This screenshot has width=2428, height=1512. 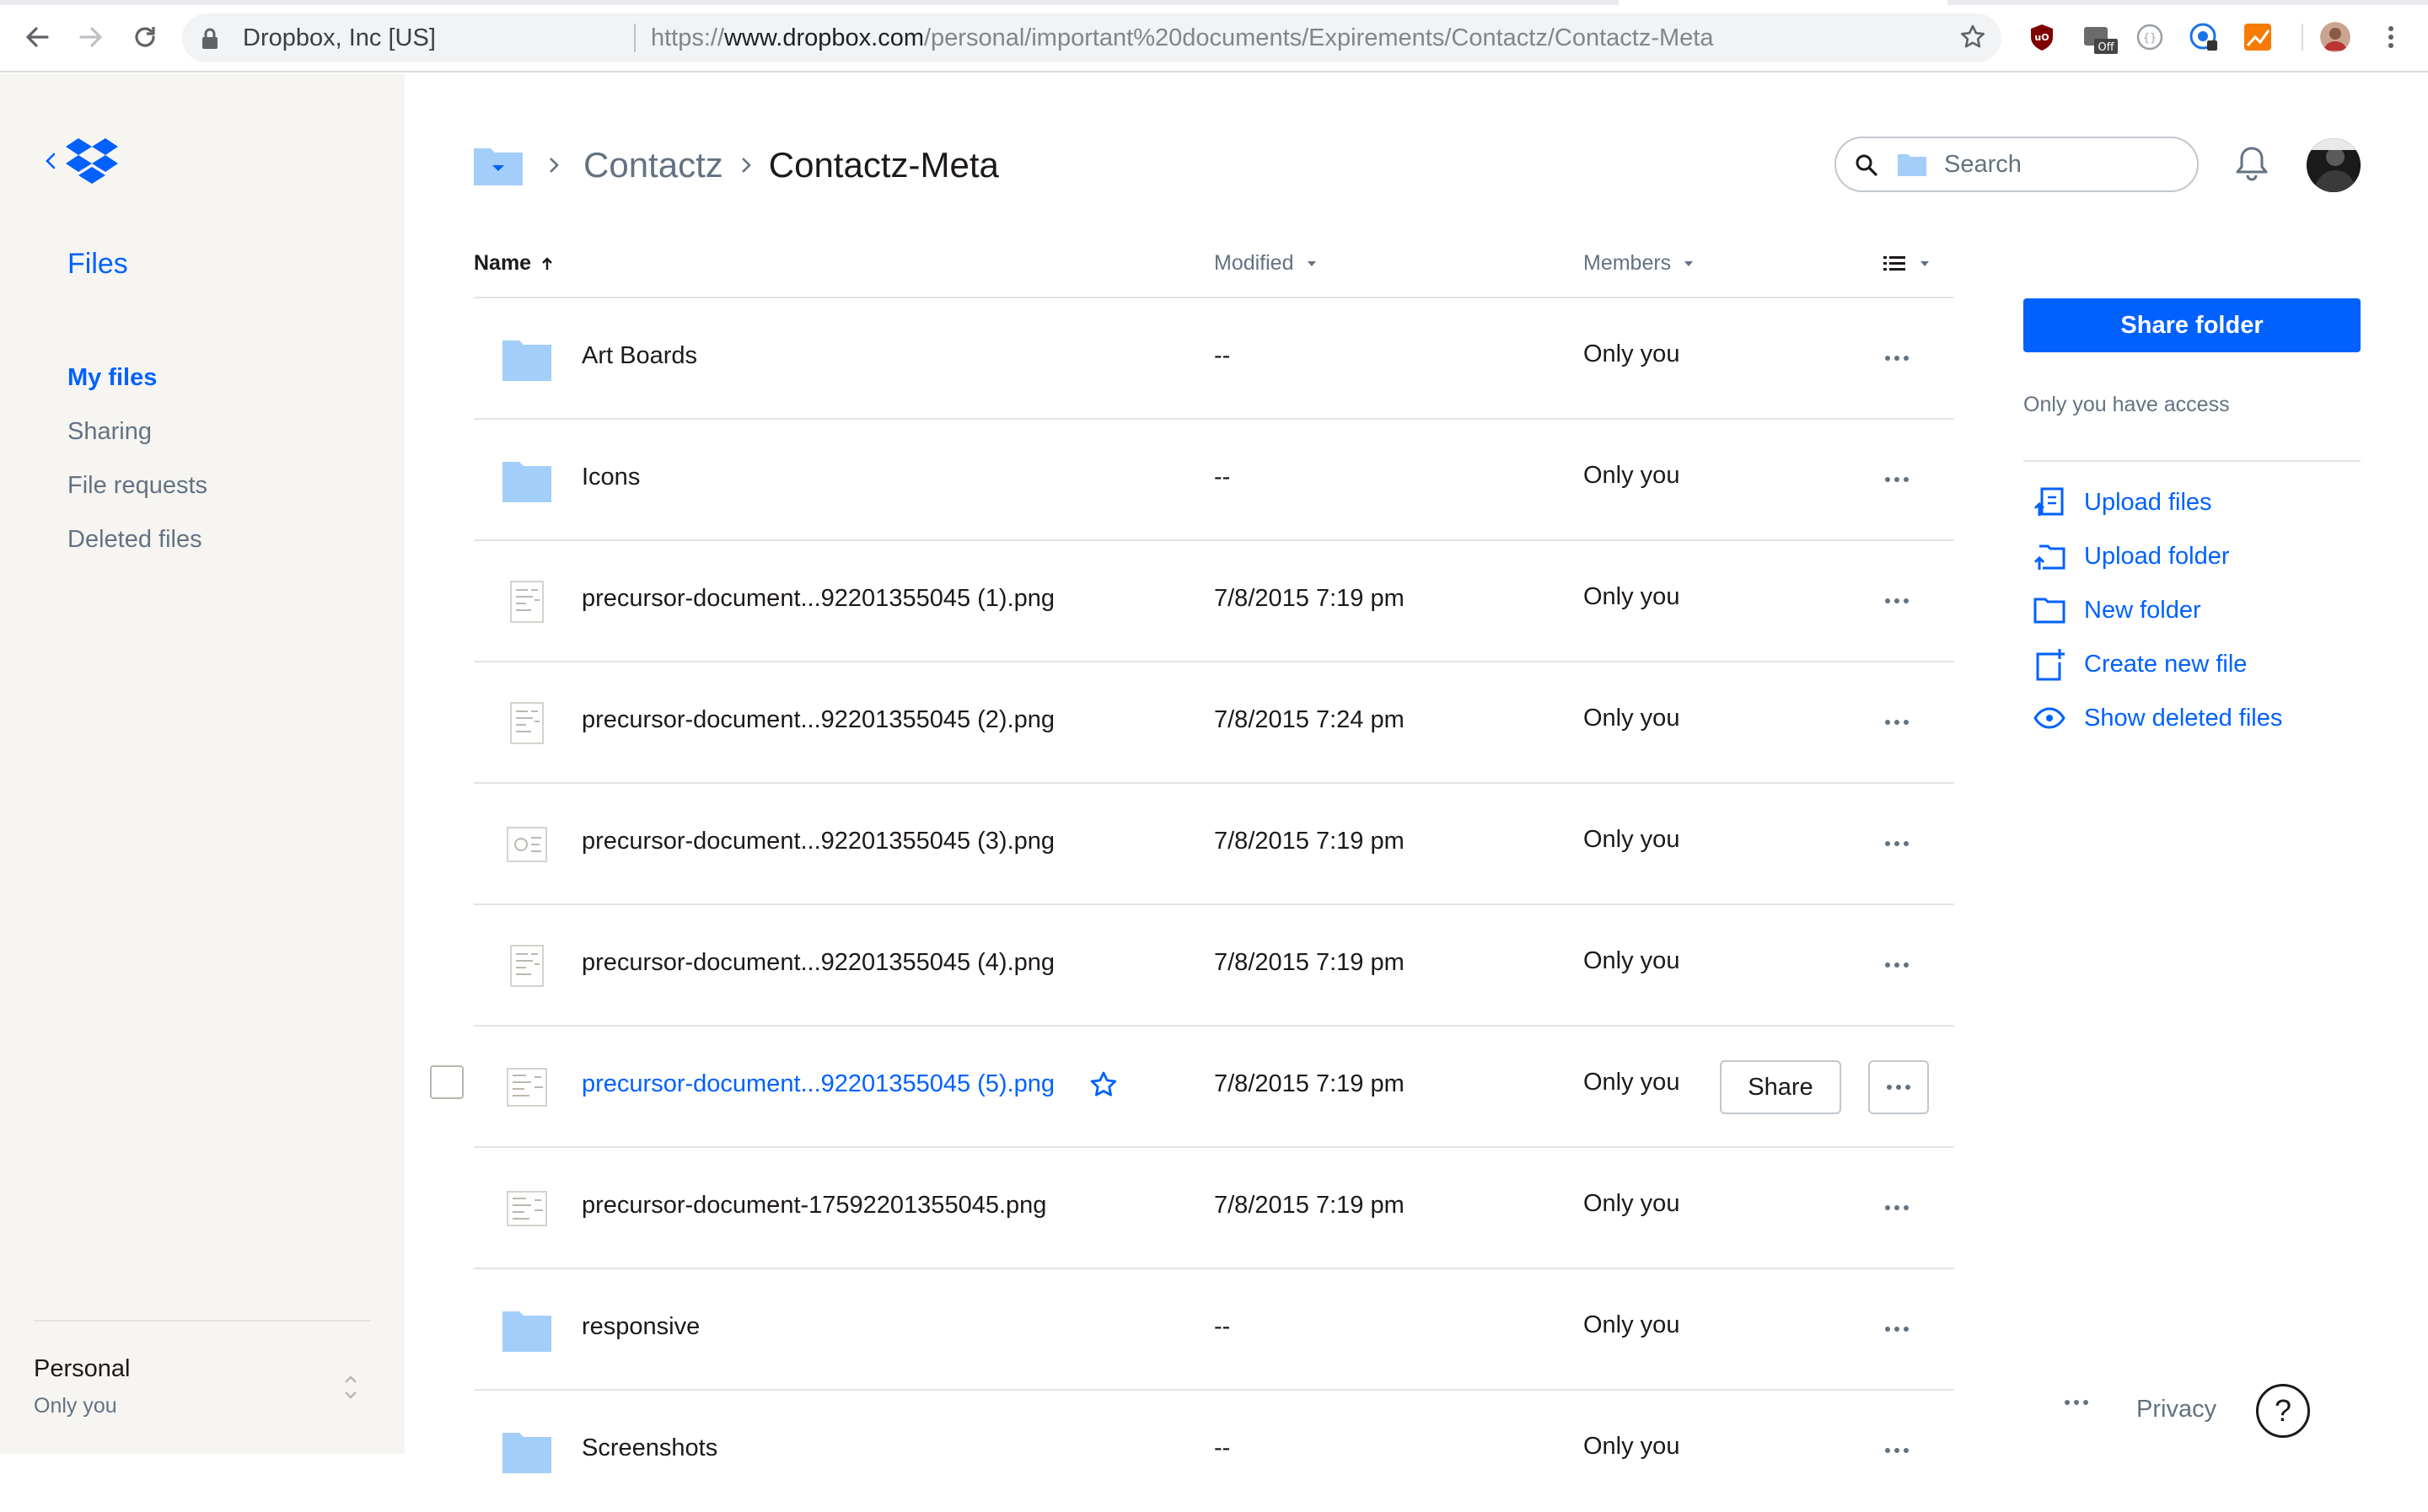 What do you see at coordinates (514, 263) in the screenshot?
I see `column-header-name: Name` at bounding box center [514, 263].